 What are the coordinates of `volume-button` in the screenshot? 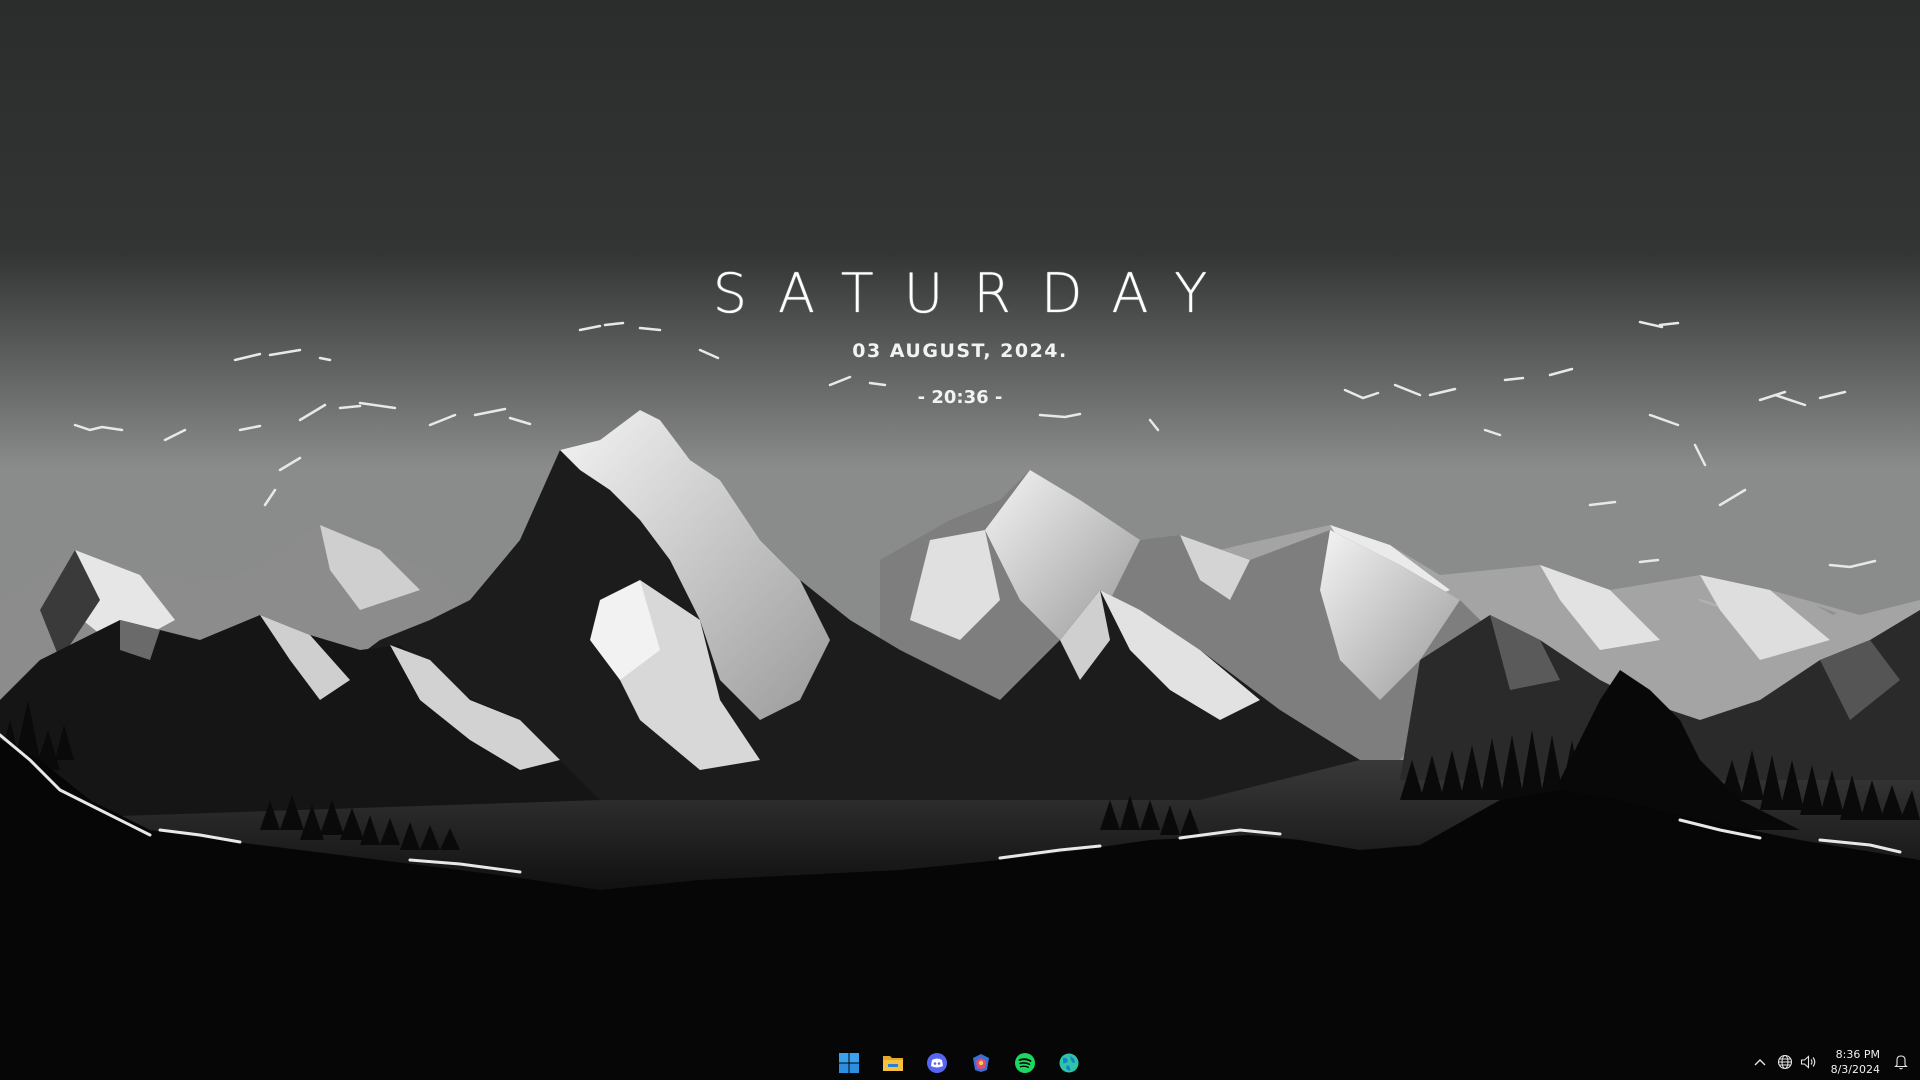 It's located at (1809, 1062).